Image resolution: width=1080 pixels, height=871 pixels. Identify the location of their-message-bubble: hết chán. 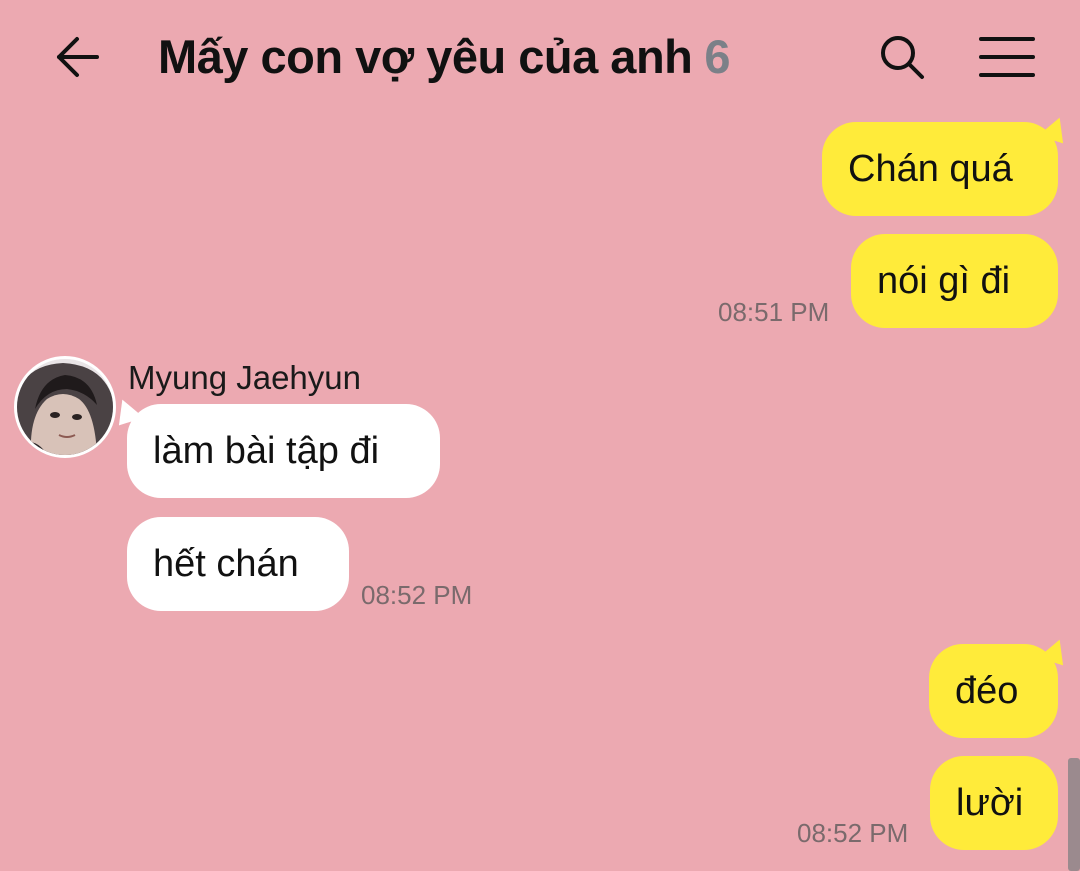
(238, 564).